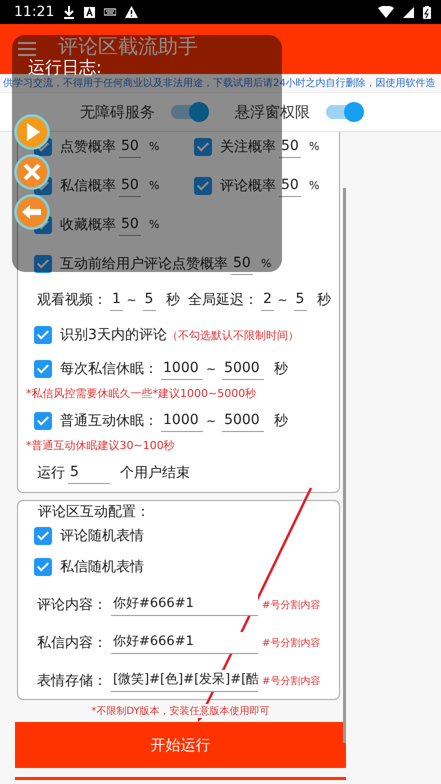 The height and width of the screenshot is (784, 441). I want to click on option-label: 收藏概率, so click(88, 225).